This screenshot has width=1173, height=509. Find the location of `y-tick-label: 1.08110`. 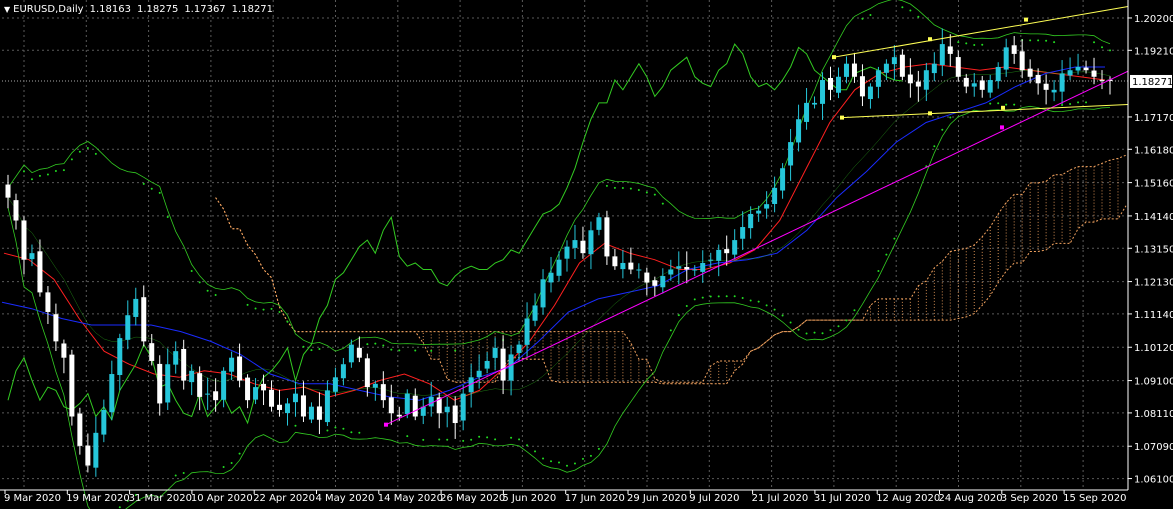

y-tick-label: 1.08110 is located at coordinates (1153, 414).